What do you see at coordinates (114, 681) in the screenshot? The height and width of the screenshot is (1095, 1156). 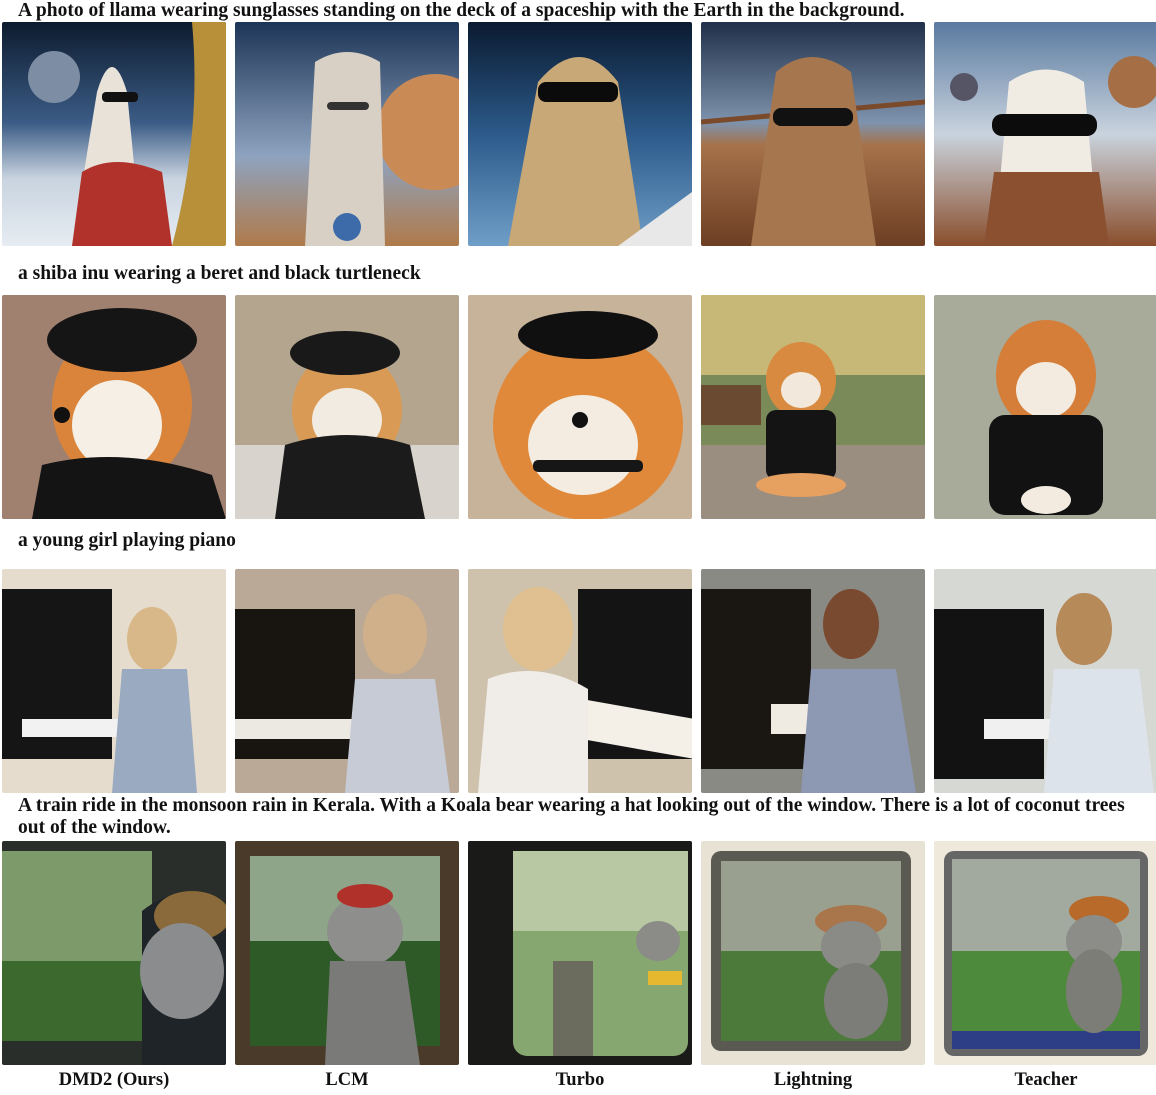 I see `image-piano-dmd2` at bounding box center [114, 681].